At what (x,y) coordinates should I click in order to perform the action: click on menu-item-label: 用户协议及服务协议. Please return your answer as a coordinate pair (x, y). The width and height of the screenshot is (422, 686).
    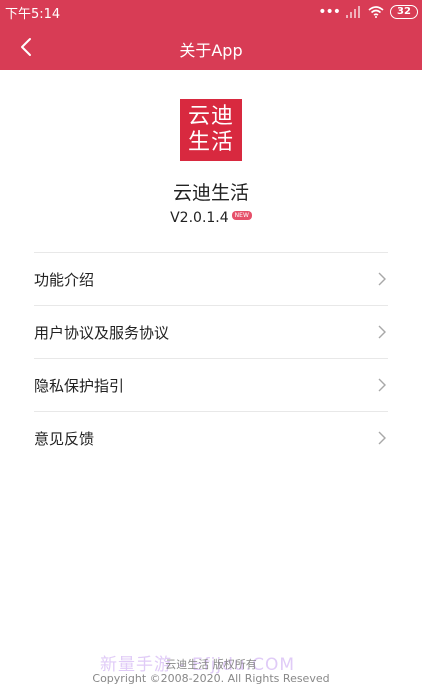
    Looking at the image, I should click on (102, 332).